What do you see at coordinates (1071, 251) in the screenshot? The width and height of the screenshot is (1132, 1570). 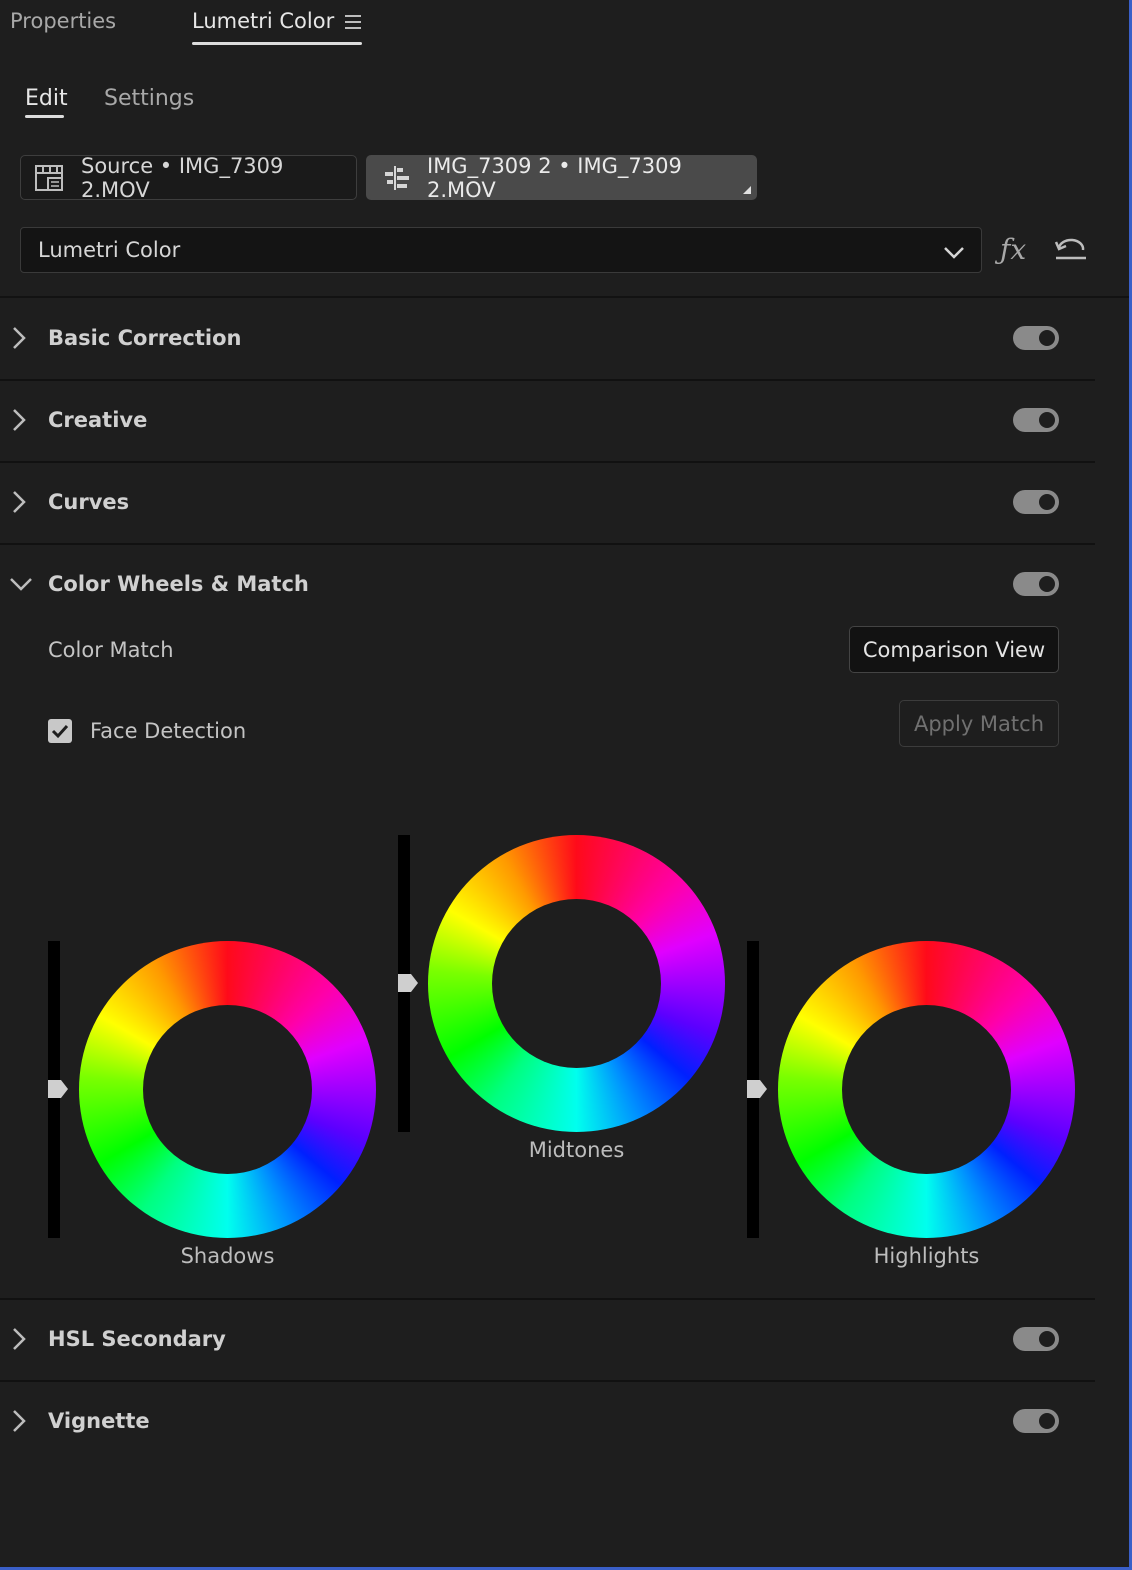 I see `reset-icon` at bounding box center [1071, 251].